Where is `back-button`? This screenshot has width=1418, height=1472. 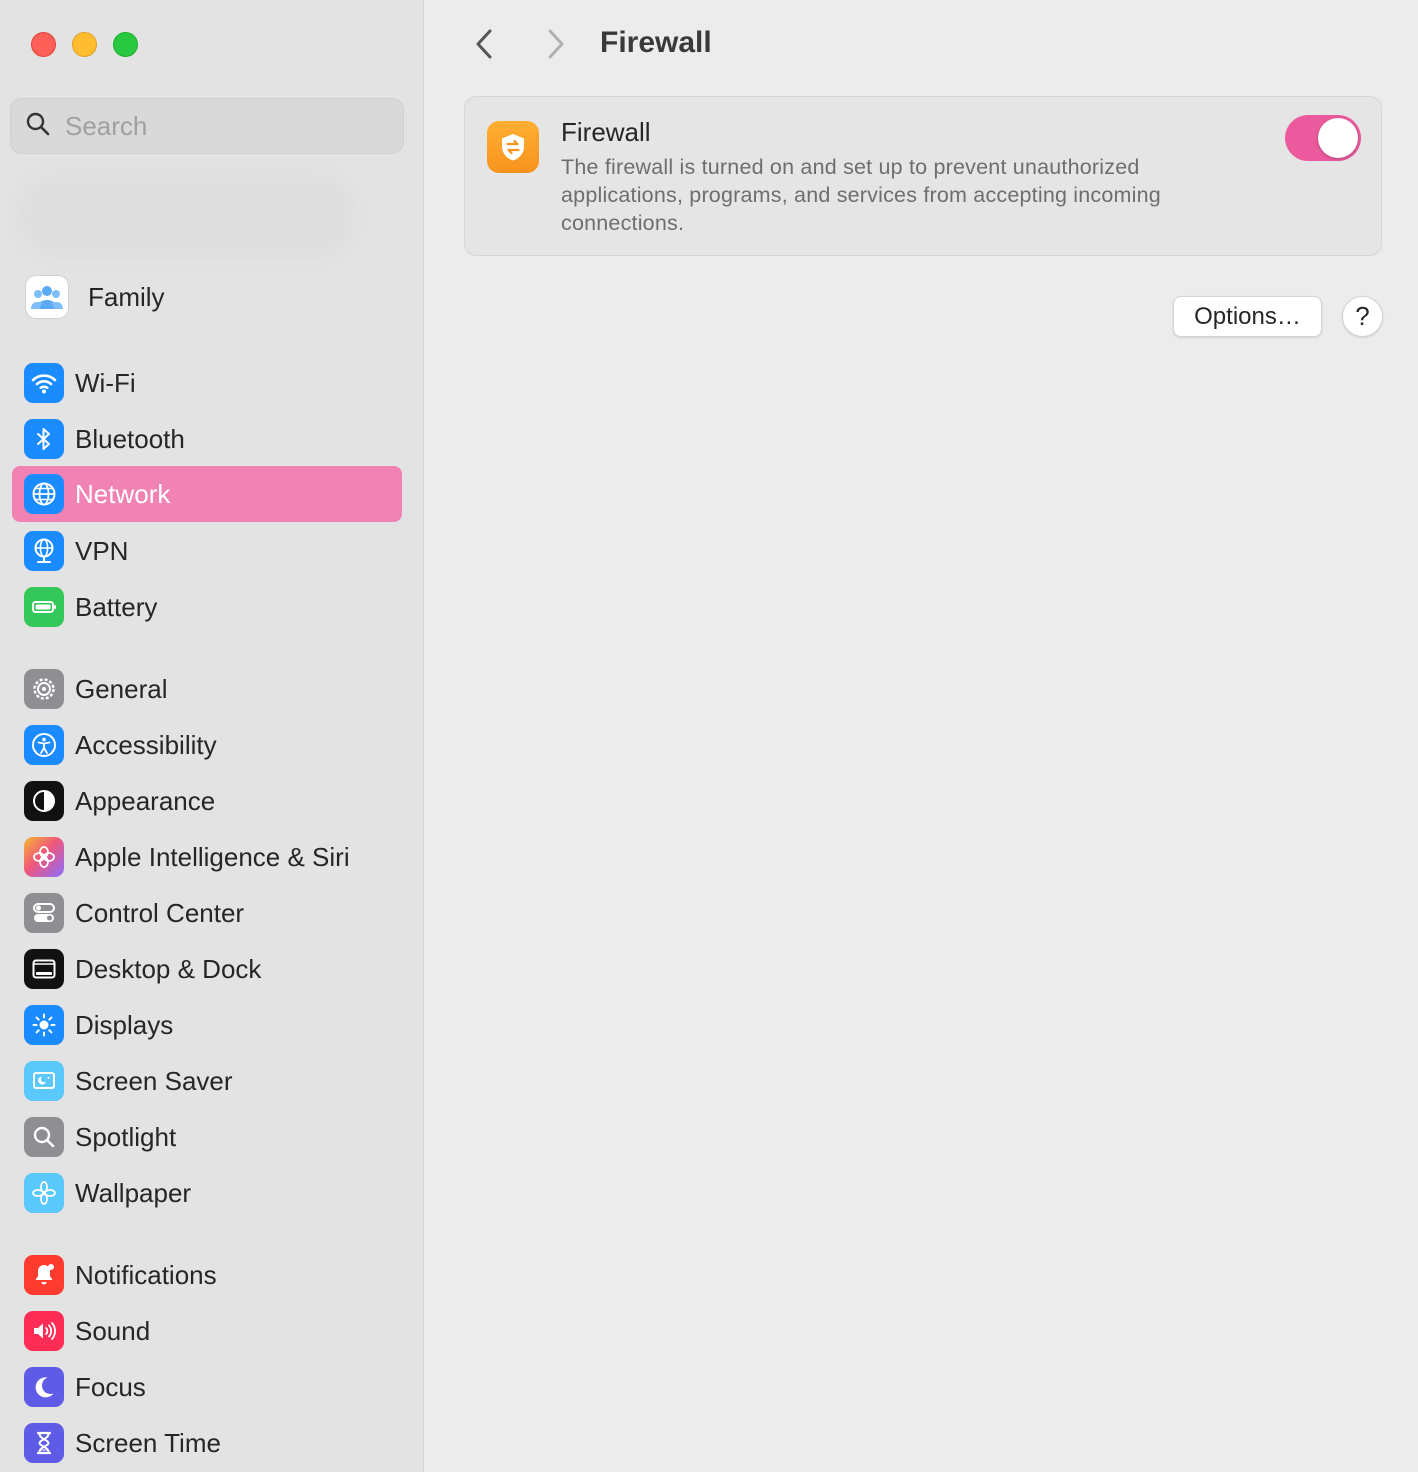 back-button is located at coordinates (484, 44).